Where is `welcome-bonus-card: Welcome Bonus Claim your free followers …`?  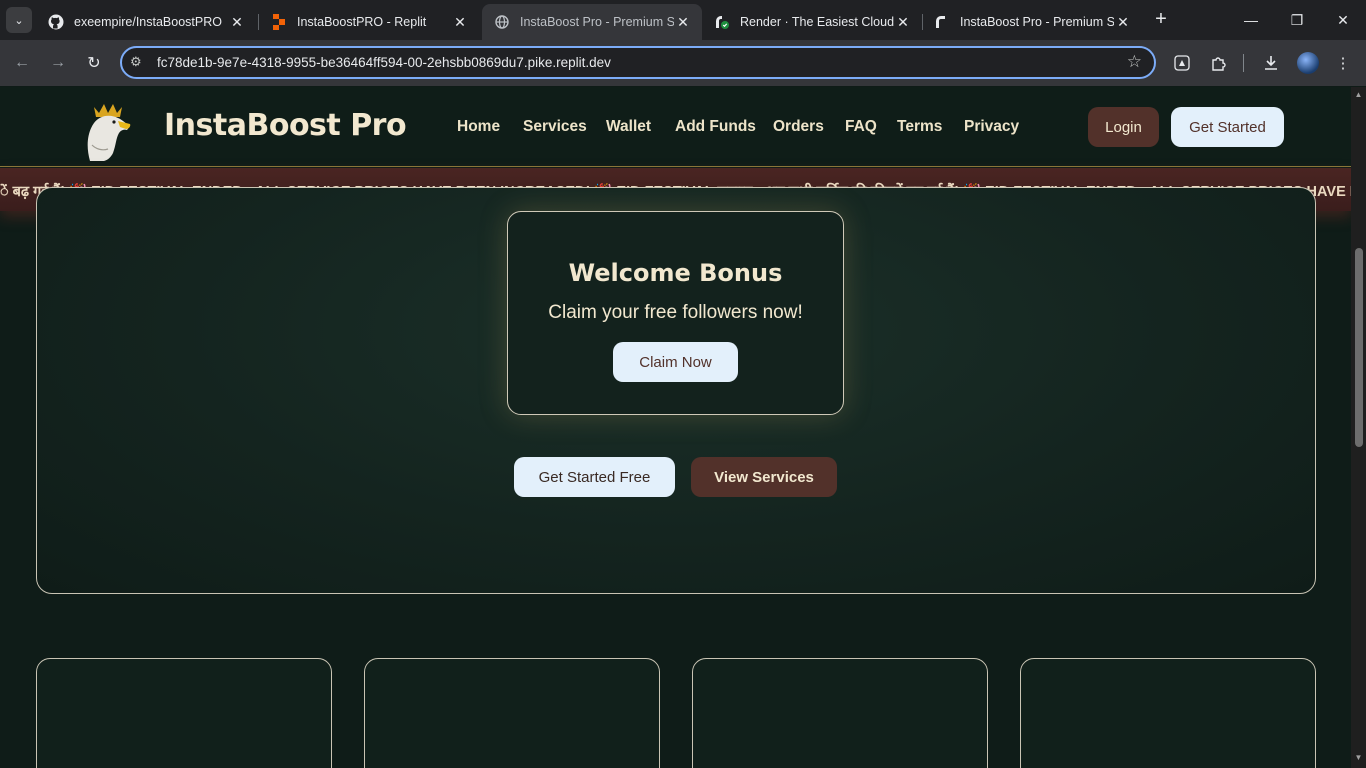 welcome-bonus-card: Welcome Bonus Claim your free followers … is located at coordinates (675, 313).